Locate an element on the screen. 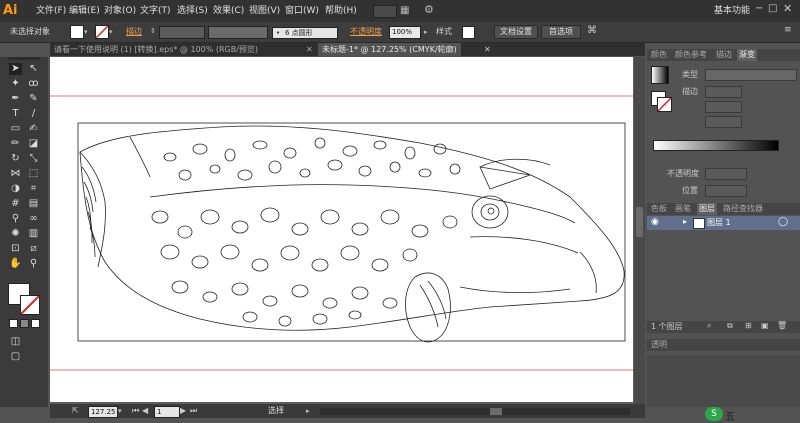  opacity-label: 不透明度 is located at coordinates (366, 32).